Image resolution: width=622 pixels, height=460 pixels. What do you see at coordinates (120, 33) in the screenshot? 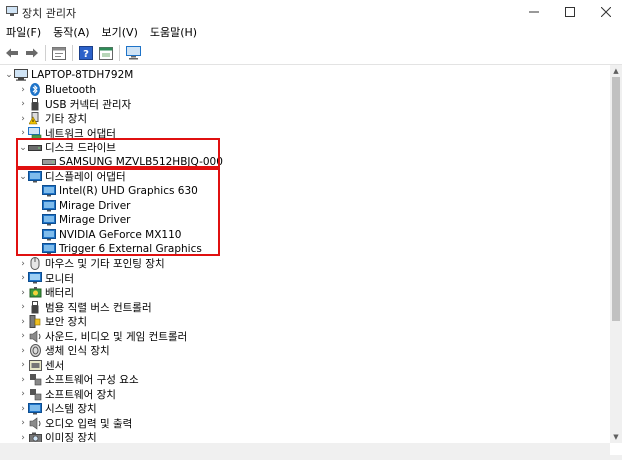
I see `menu-view: 보기(V)` at bounding box center [120, 33].